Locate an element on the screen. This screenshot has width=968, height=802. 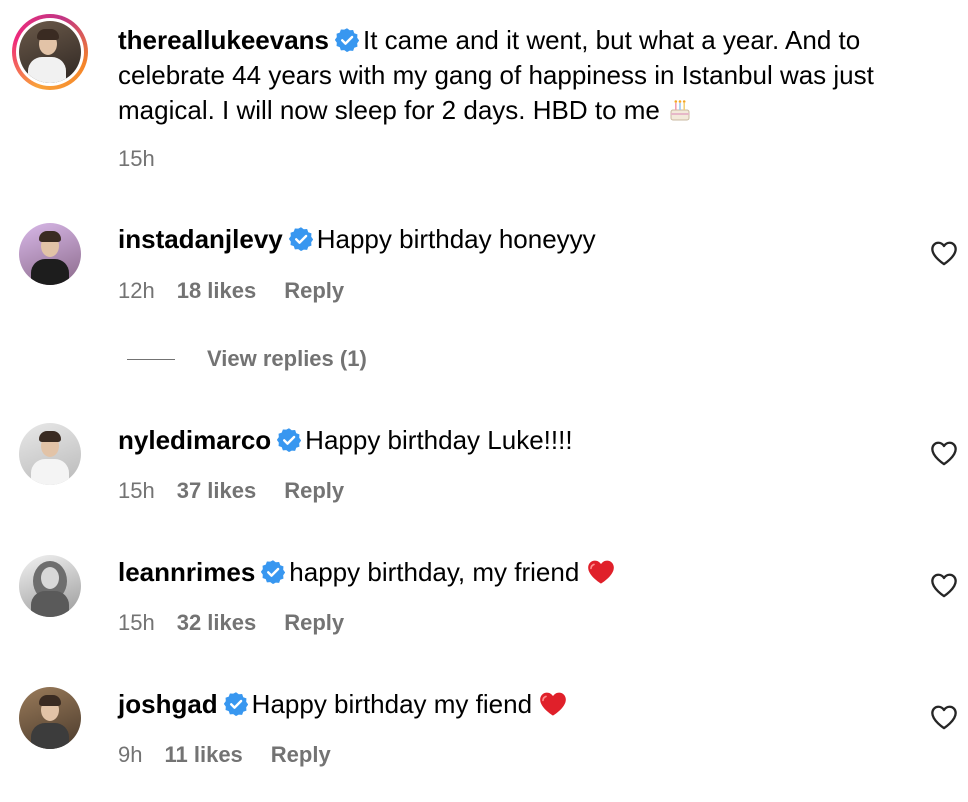
avatar-instadanjlevy is located at coordinates (50, 254).